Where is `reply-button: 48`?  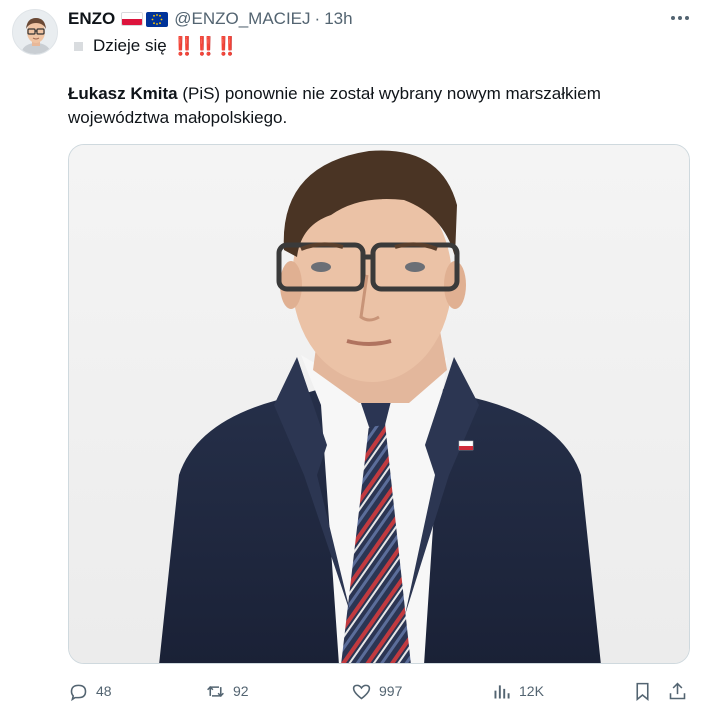 reply-button: 48 is located at coordinates (90, 691).